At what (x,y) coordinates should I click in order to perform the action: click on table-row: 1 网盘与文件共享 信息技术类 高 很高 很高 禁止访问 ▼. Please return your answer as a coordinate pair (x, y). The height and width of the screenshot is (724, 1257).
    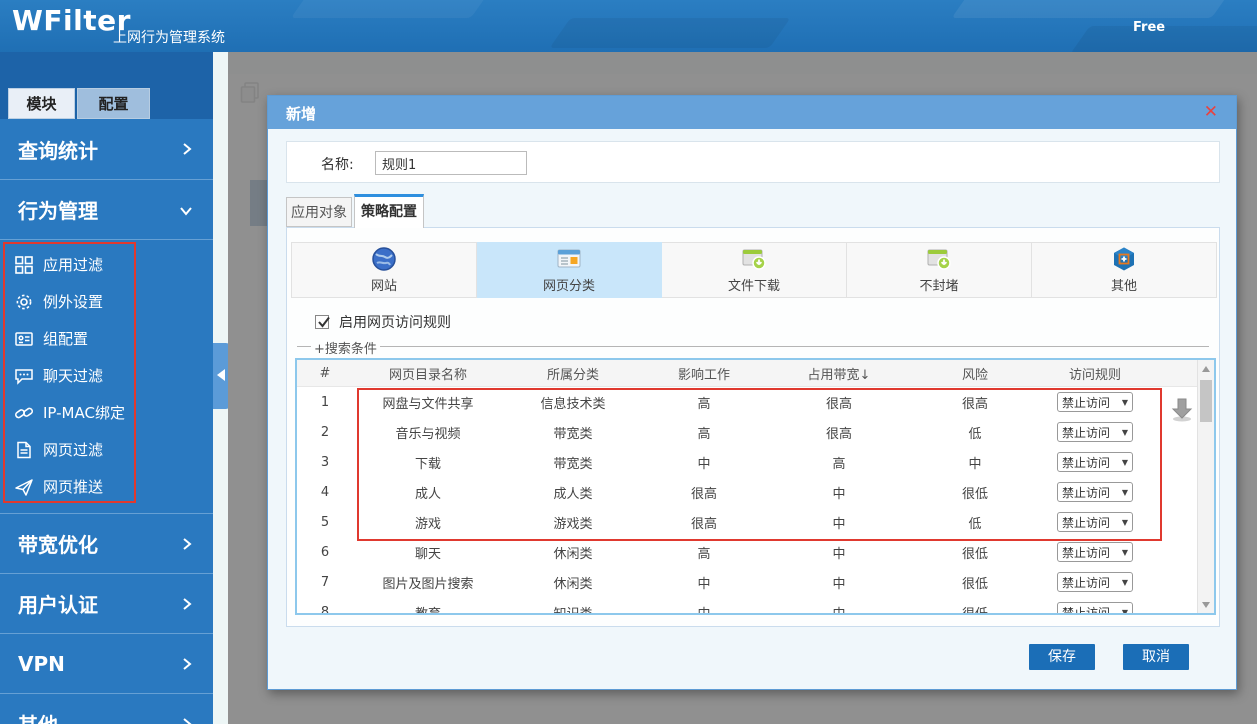
    Looking at the image, I should click on (755, 402).